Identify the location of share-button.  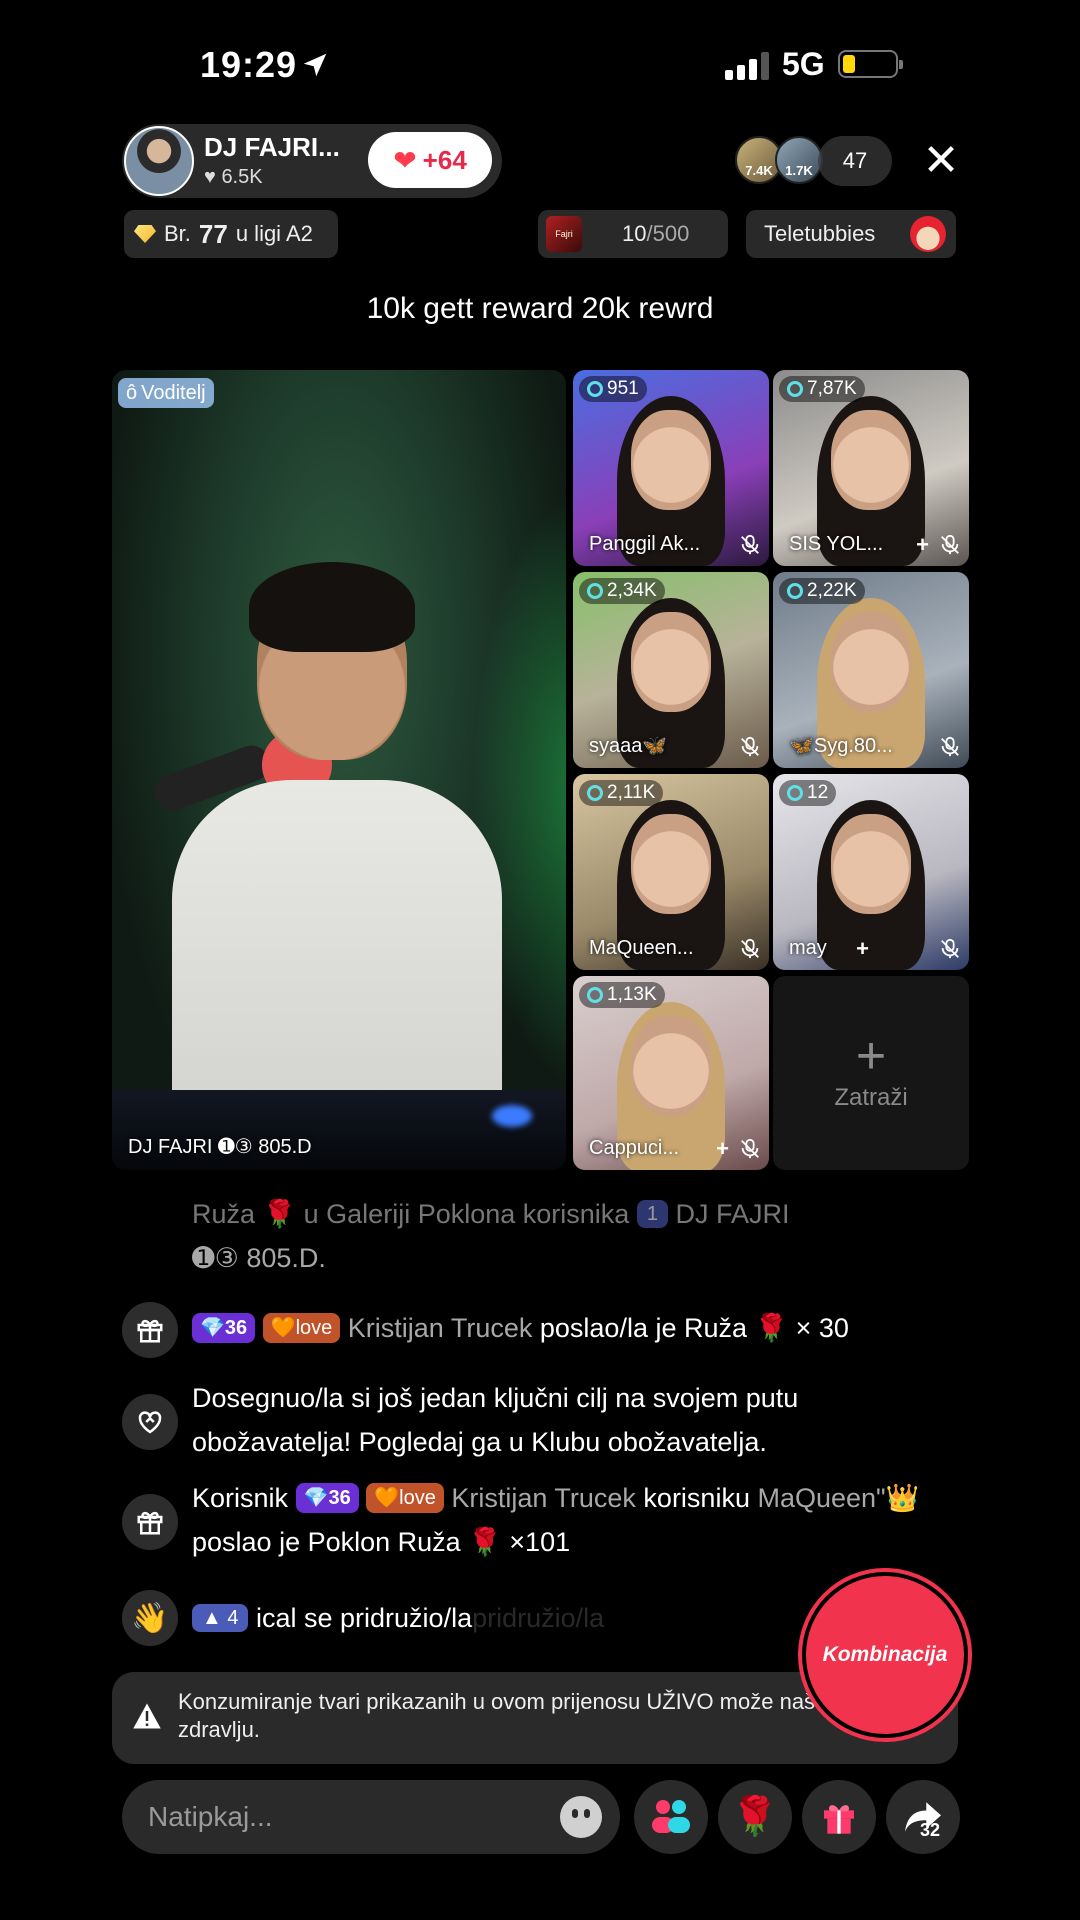
(923, 1817).